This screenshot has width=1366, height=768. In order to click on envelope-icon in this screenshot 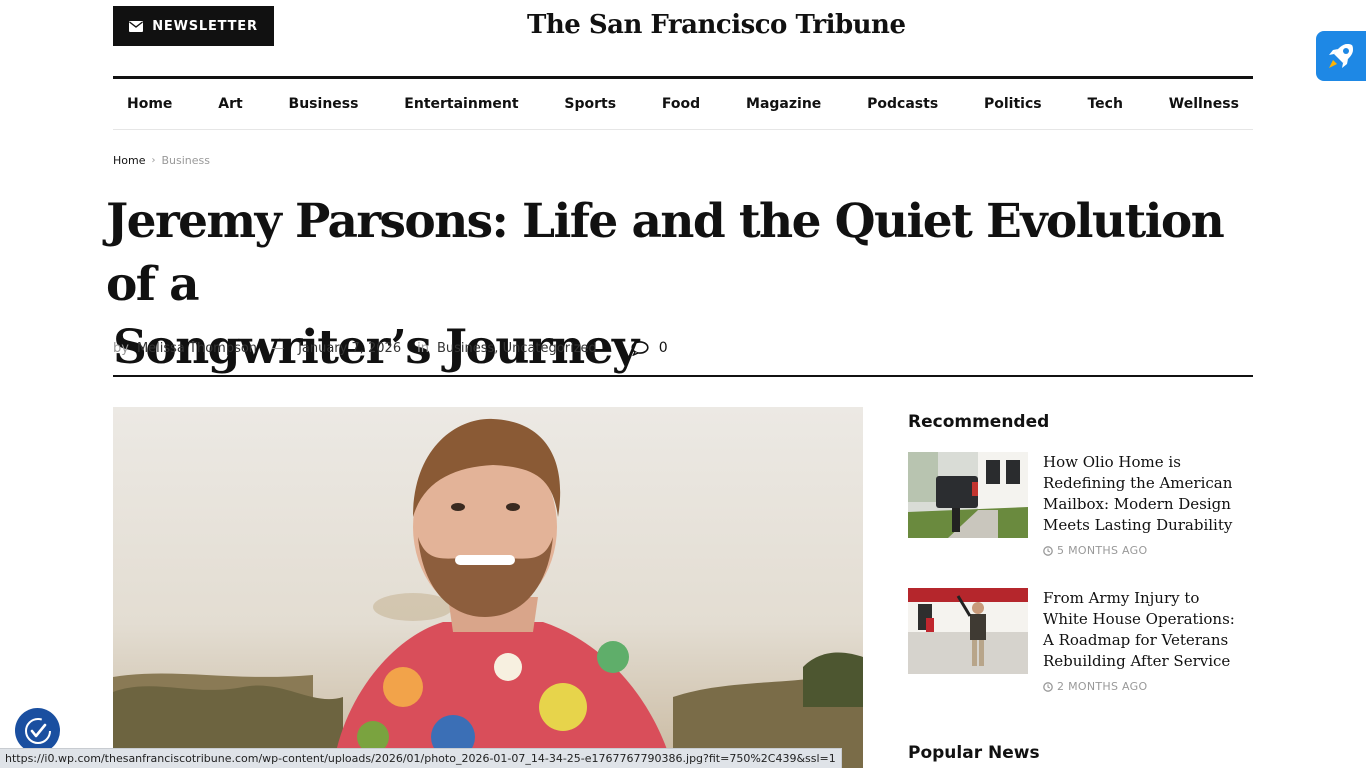, I will do `click(136, 26)`.